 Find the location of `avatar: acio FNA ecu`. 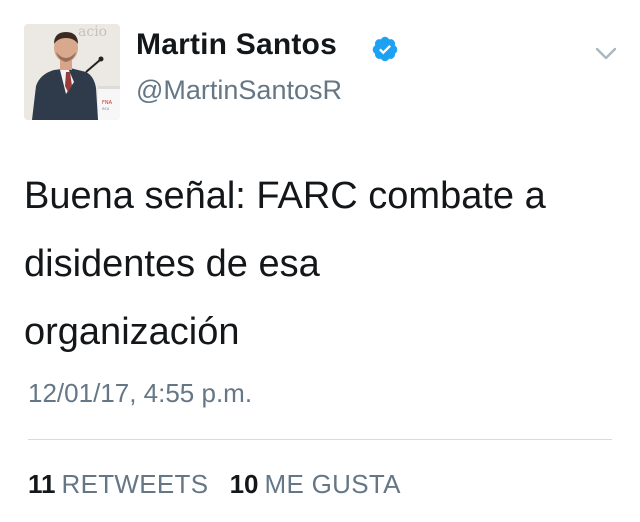

avatar: acio FNA ecu is located at coordinates (72, 72).